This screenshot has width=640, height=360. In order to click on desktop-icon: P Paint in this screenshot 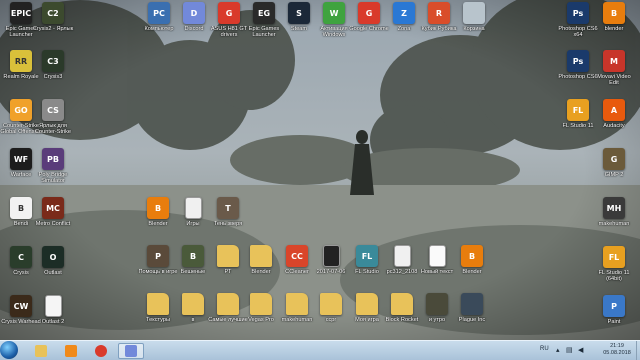, I will do `click(614, 318)`.